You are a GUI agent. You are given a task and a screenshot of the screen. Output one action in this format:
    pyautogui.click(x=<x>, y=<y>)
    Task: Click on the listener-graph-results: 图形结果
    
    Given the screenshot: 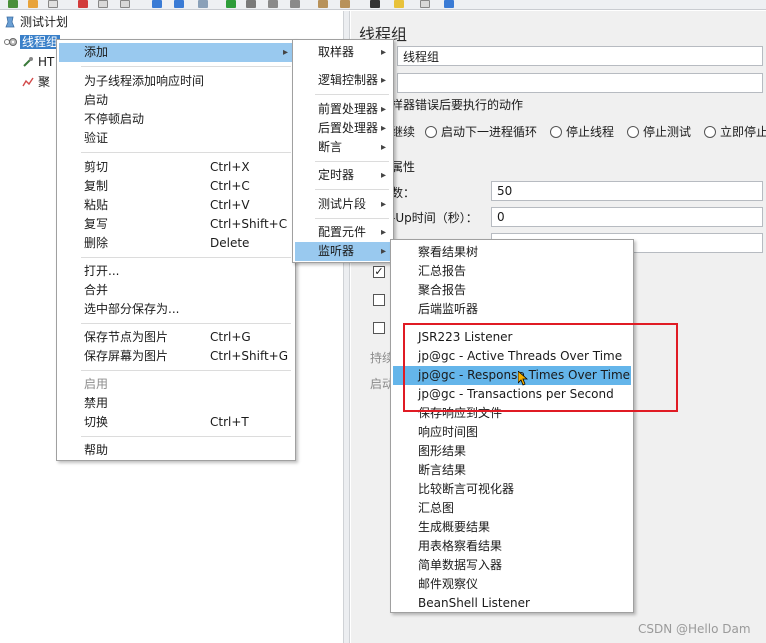 What is the action you would take?
    pyautogui.click(x=512, y=451)
    